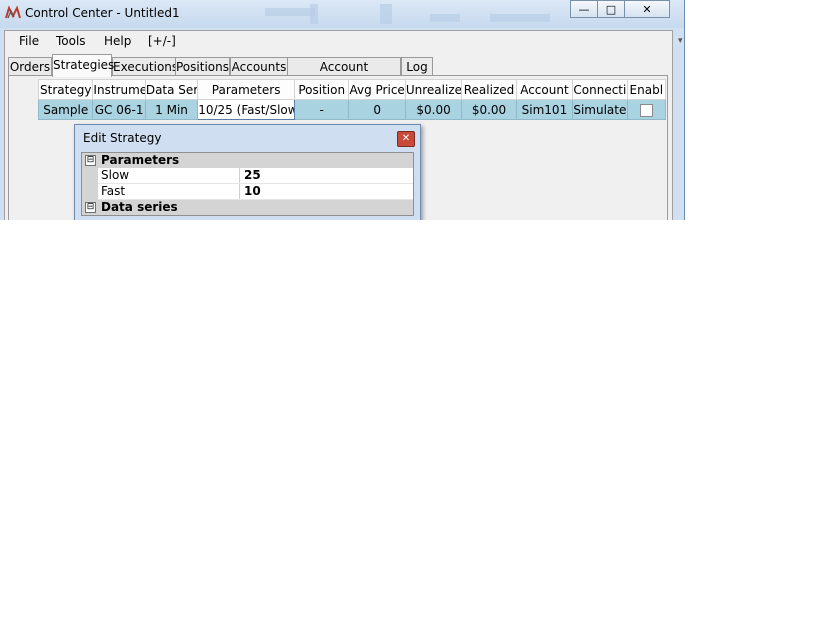 The height and width of the screenshot is (630, 840). Describe the element at coordinates (433, 109) in the screenshot. I see `cell-unrealized: $0.00` at that location.